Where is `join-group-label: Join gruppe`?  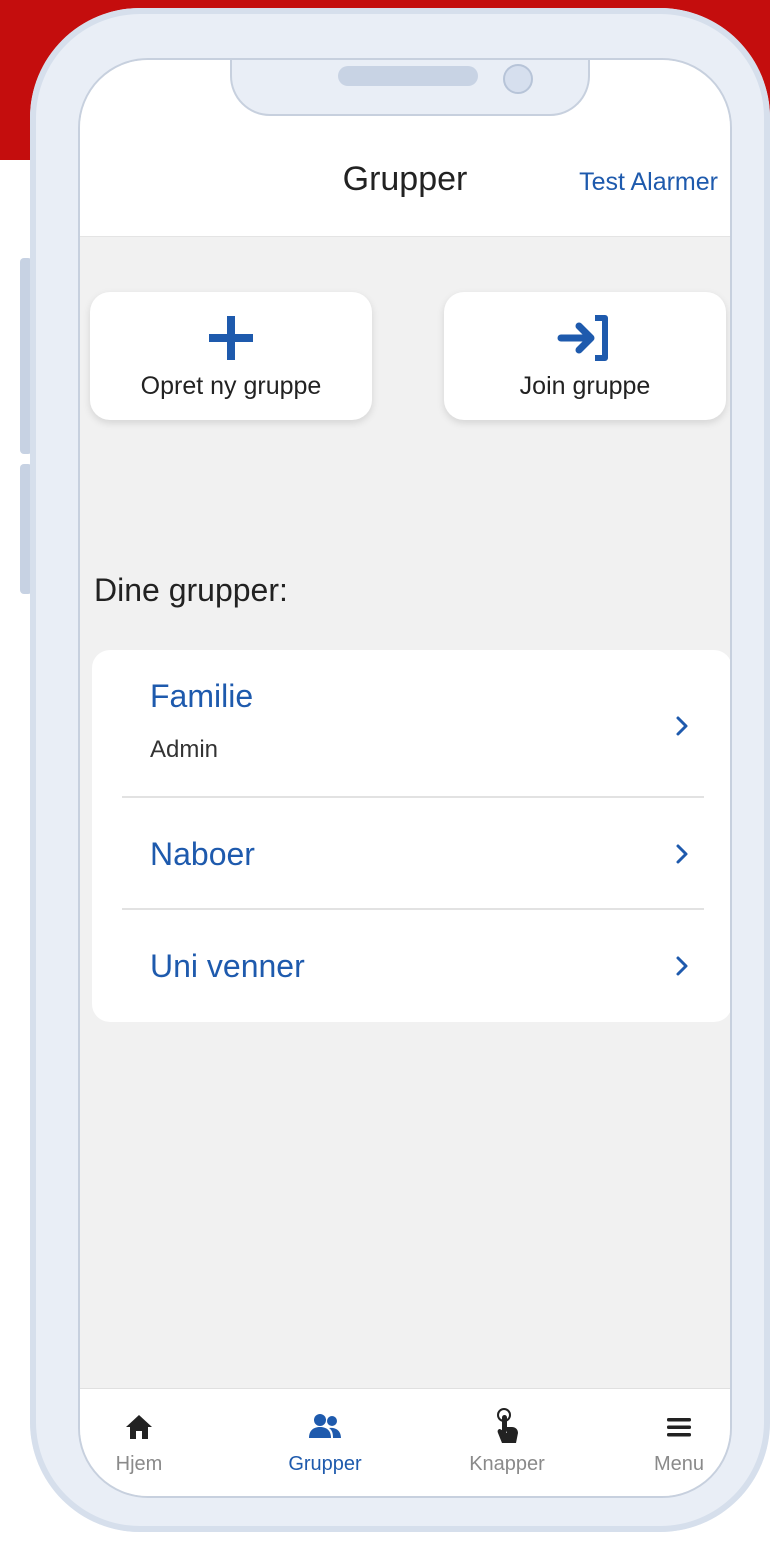 join-group-label: Join gruppe is located at coordinates (585, 386).